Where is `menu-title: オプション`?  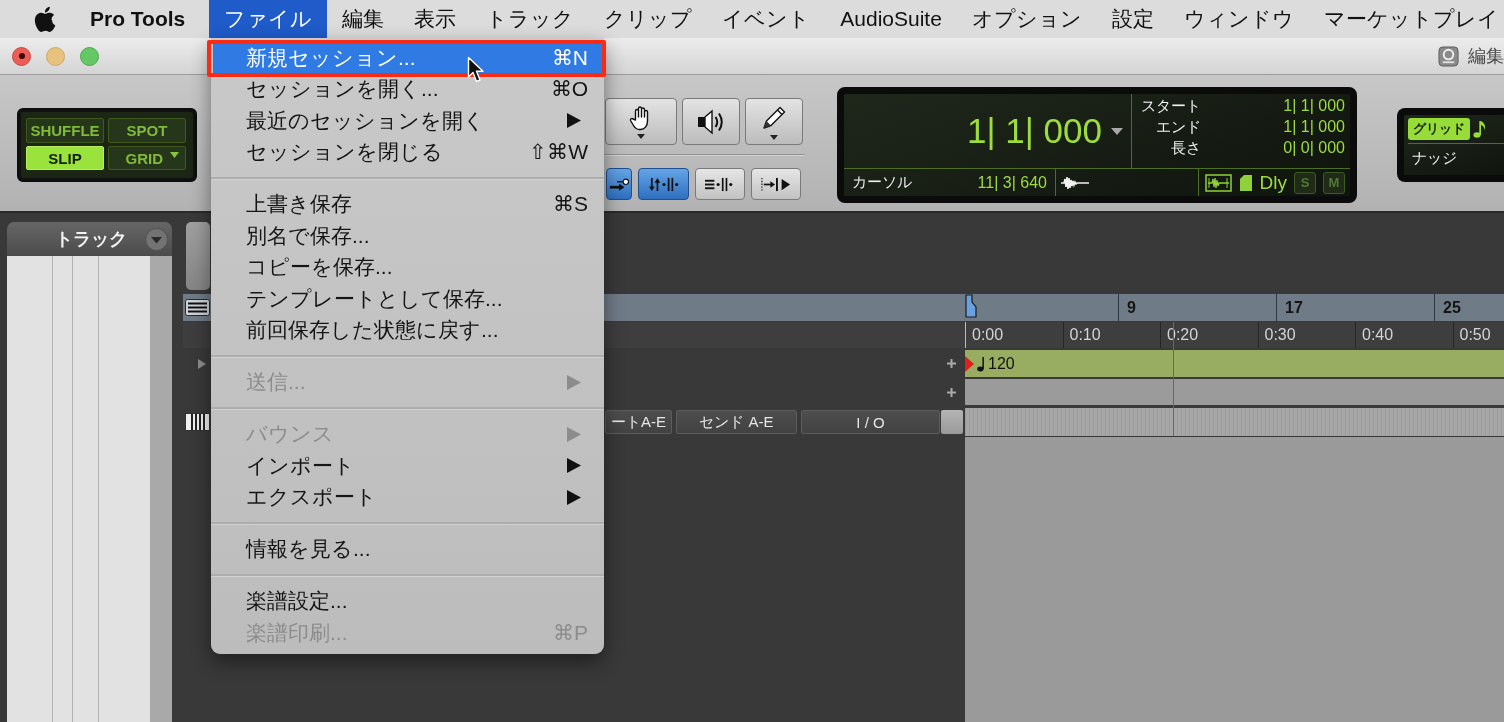 menu-title: オプション is located at coordinates (1026, 19).